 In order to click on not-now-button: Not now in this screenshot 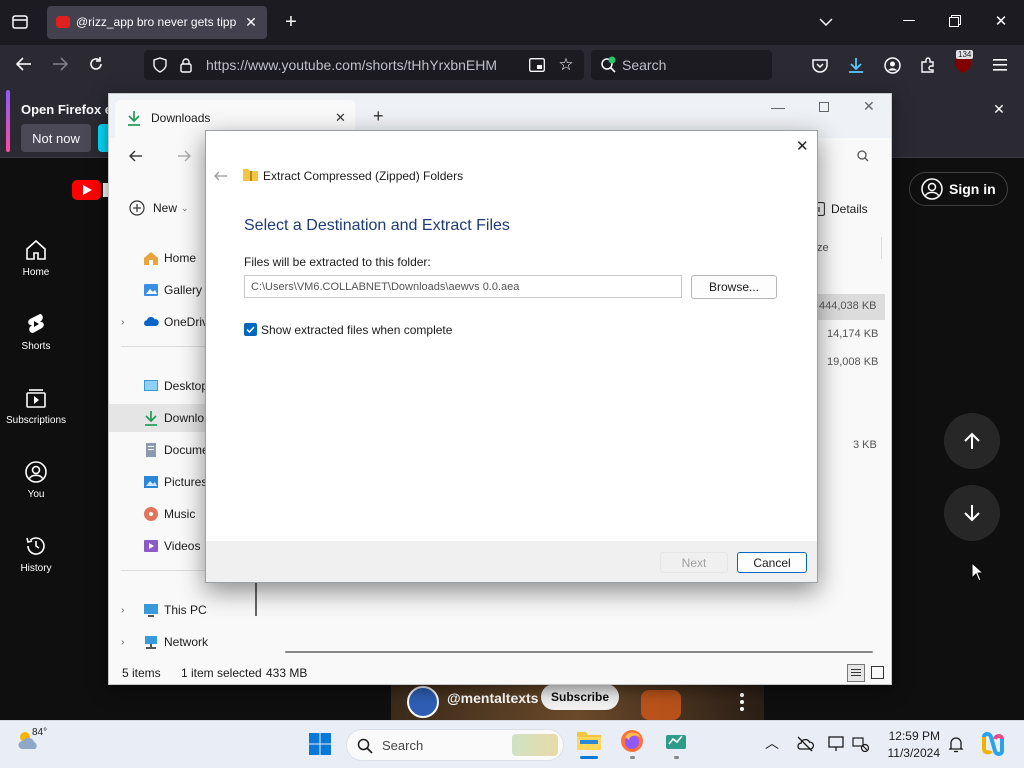, I will do `click(56, 138)`.